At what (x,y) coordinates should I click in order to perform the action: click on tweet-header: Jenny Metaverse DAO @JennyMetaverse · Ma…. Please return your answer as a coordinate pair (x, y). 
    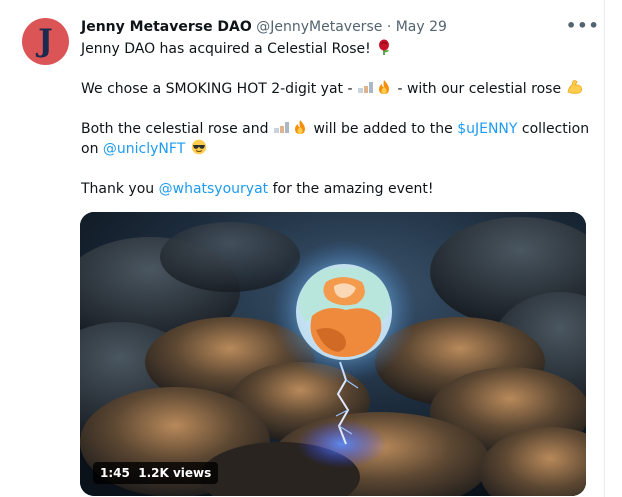
    Looking at the image, I should click on (264, 27).